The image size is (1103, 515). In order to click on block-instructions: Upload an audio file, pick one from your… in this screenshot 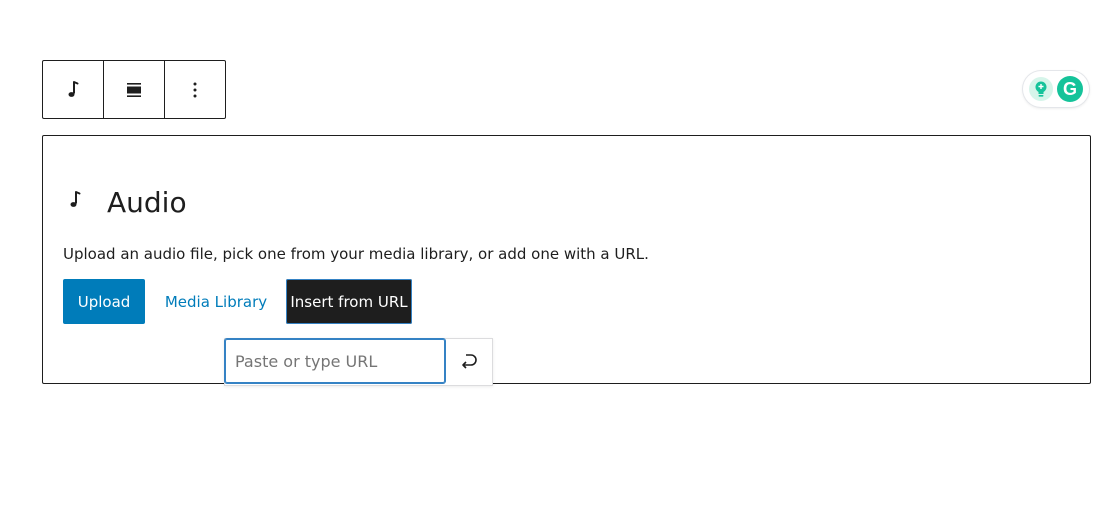, I will do `click(356, 254)`.